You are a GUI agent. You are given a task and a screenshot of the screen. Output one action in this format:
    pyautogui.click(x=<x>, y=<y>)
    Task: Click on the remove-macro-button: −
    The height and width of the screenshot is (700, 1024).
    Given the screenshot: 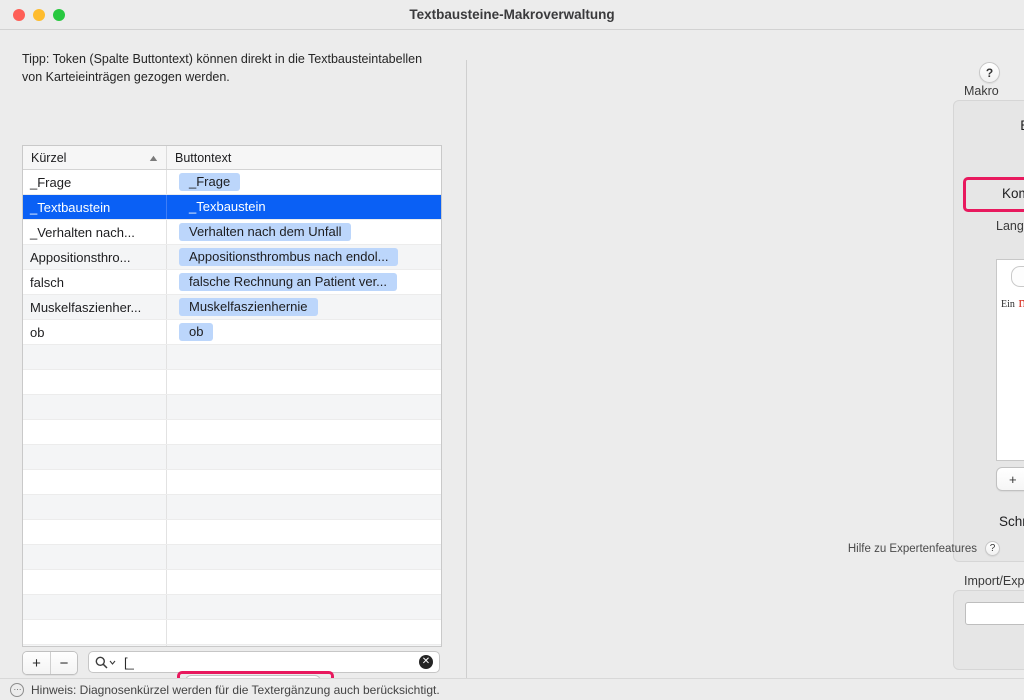 What is the action you would take?
    pyautogui.click(x=63, y=663)
    